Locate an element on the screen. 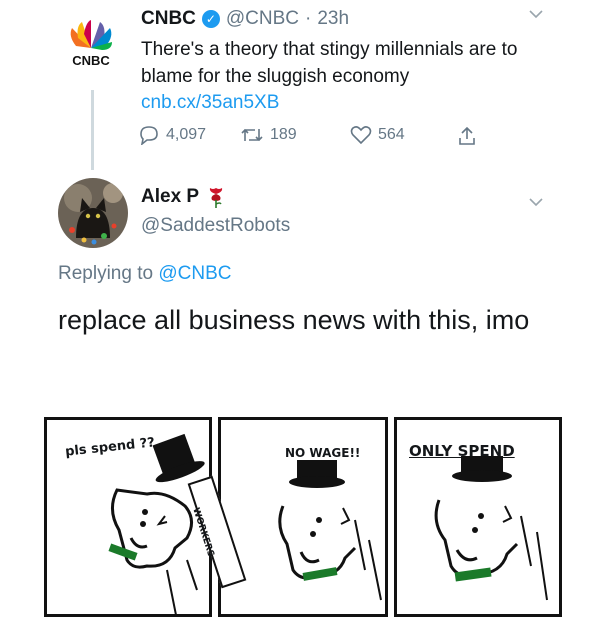 The height and width of the screenshot is (617, 600). replying-prefix: Replying to is located at coordinates (106, 273).